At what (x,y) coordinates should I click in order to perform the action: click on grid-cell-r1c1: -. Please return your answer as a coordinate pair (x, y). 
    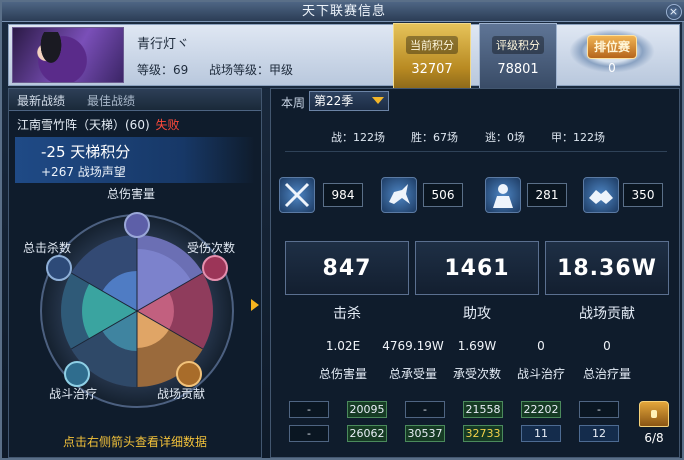
    Looking at the image, I should click on (309, 409).